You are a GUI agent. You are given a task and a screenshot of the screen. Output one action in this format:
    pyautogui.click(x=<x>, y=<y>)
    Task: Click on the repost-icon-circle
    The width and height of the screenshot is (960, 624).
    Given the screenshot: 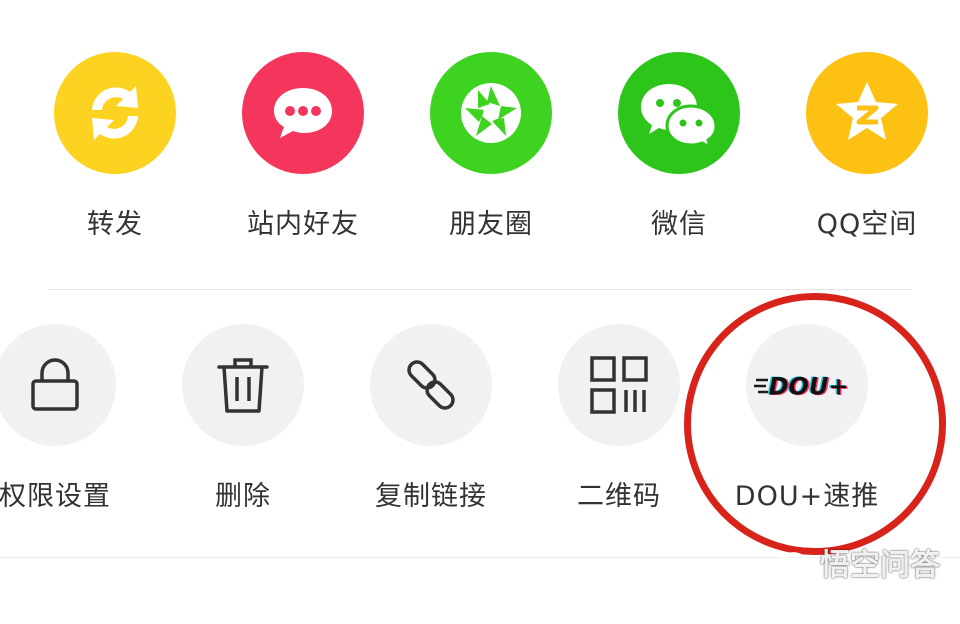 What is the action you would take?
    pyautogui.click(x=115, y=113)
    